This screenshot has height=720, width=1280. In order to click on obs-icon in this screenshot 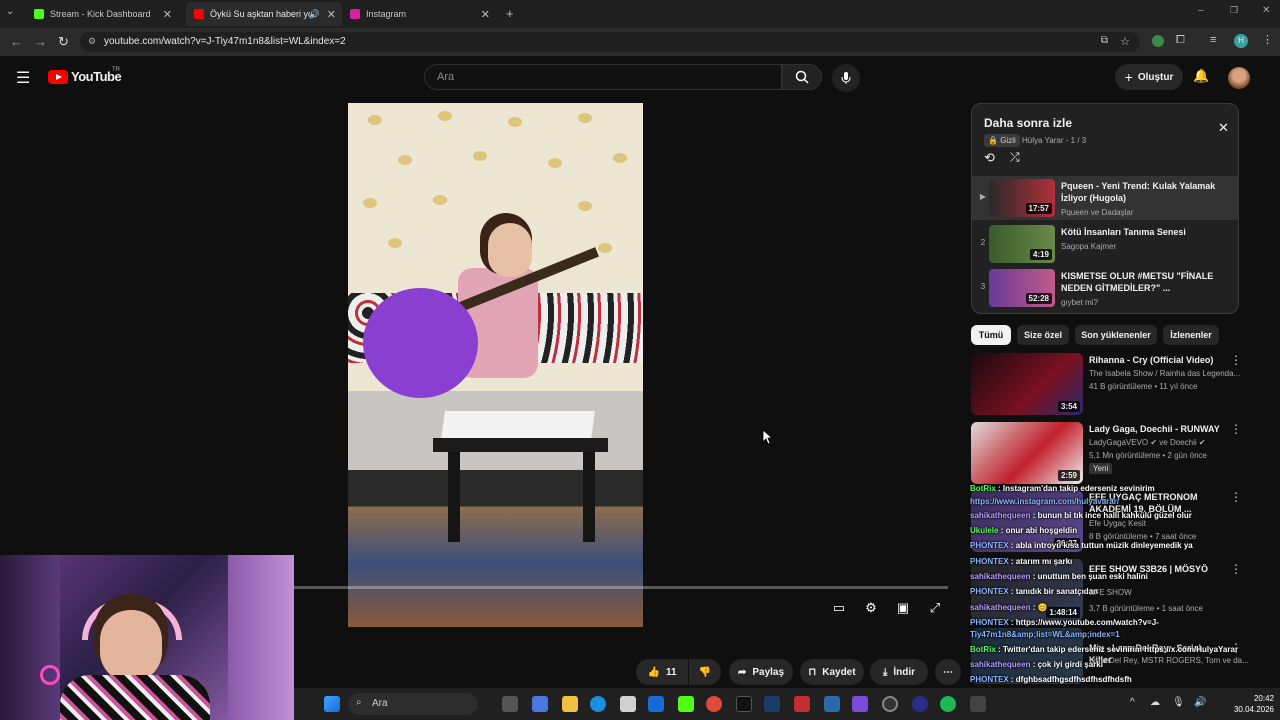, I will do `click(890, 704)`.